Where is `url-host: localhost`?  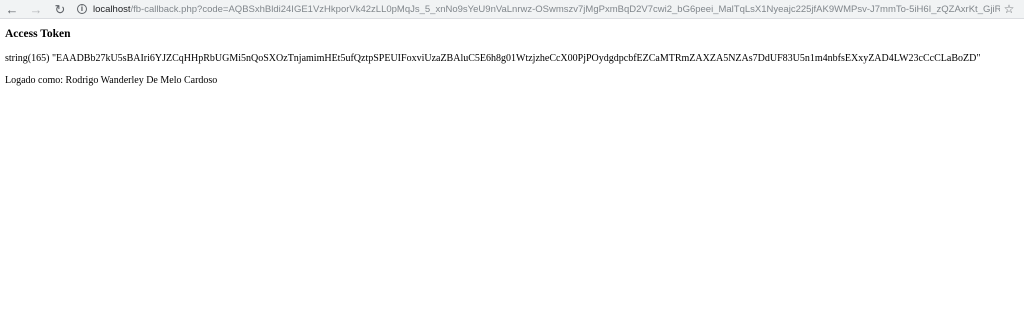 url-host: localhost is located at coordinates (112, 9).